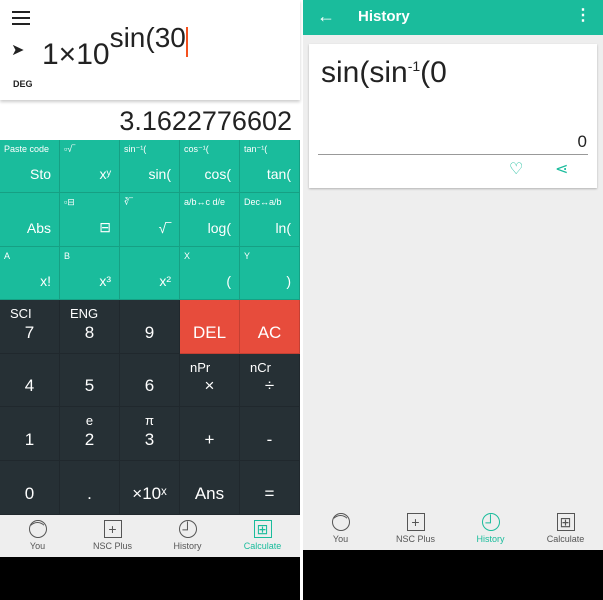  I want to click on key-label: 1, so click(29, 440).